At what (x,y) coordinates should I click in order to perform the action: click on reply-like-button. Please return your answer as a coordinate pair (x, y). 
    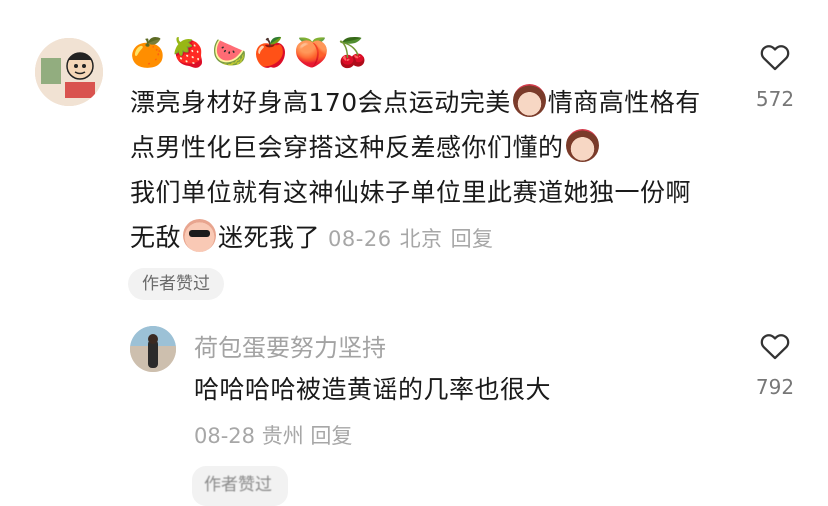
    Looking at the image, I should click on (775, 348).